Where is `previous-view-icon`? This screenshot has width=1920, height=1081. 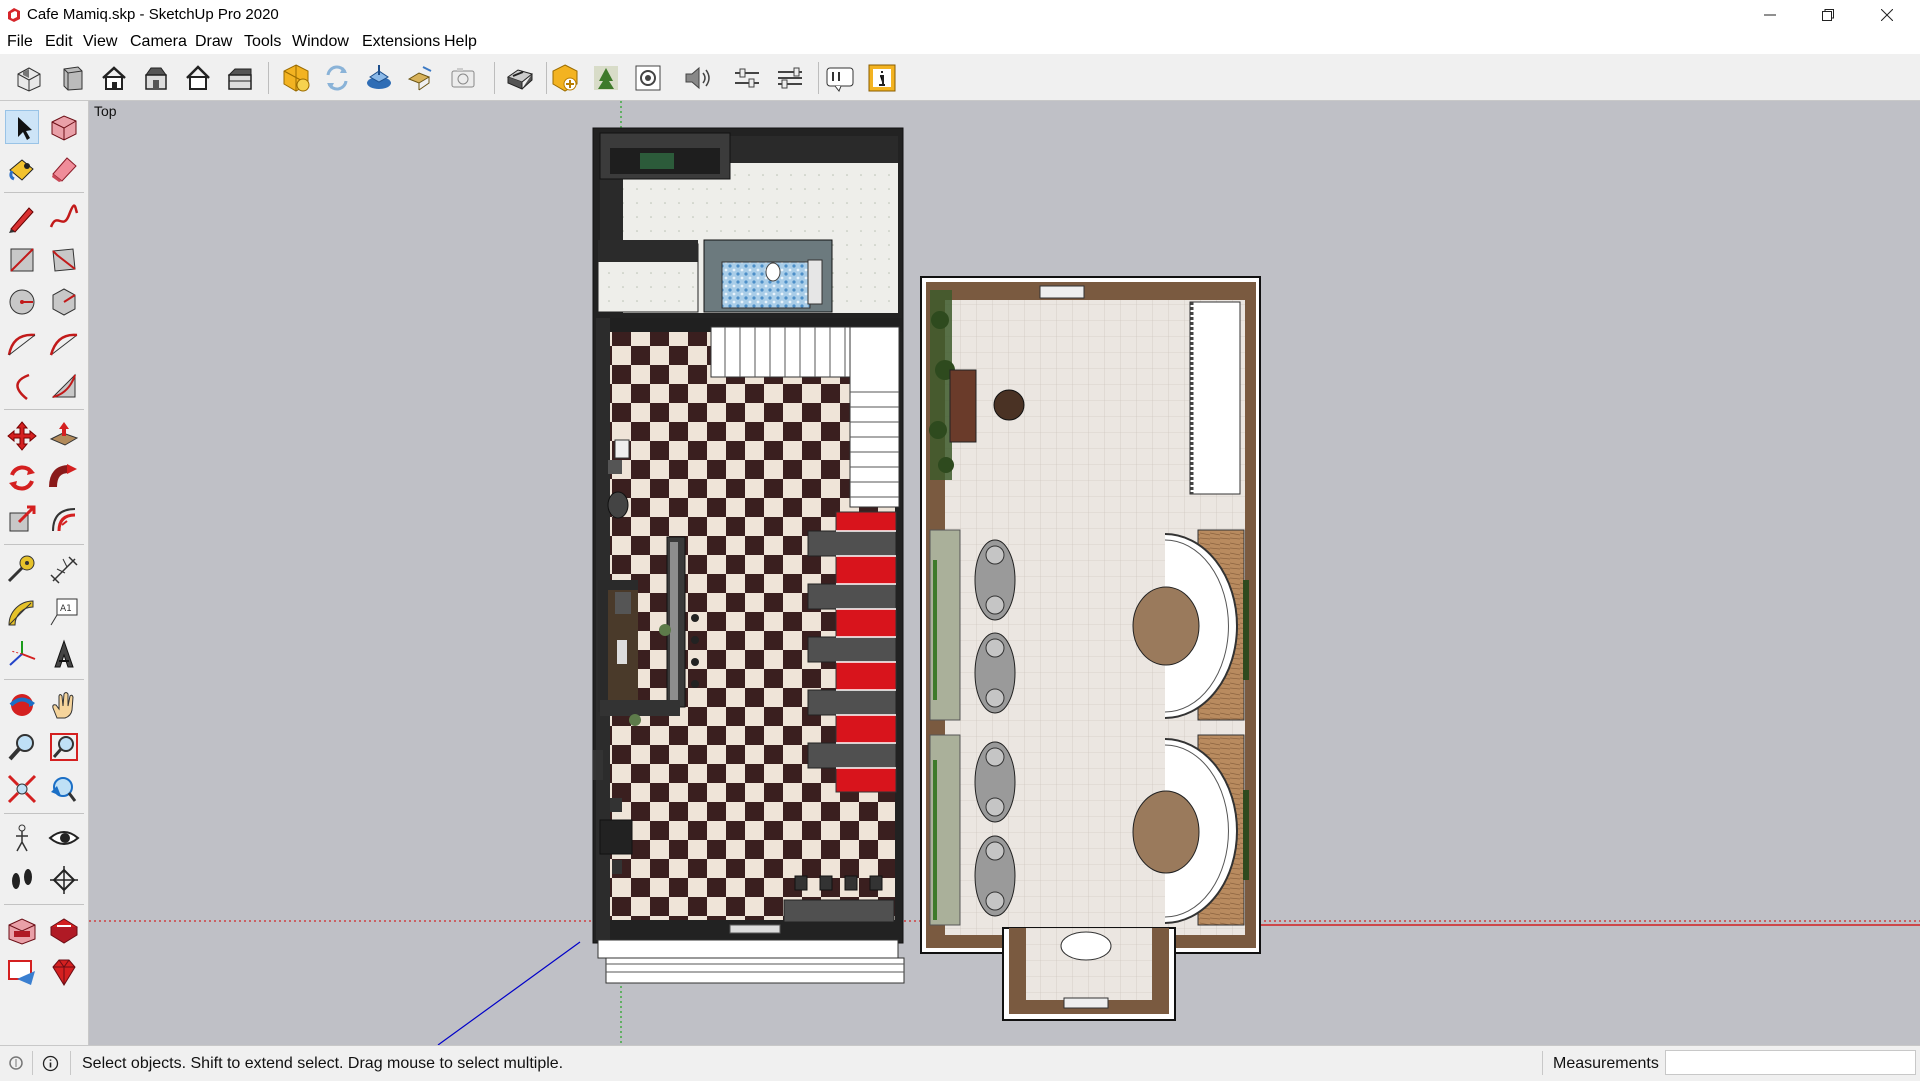
previous-view-icon is located at coordinates (64, 789).